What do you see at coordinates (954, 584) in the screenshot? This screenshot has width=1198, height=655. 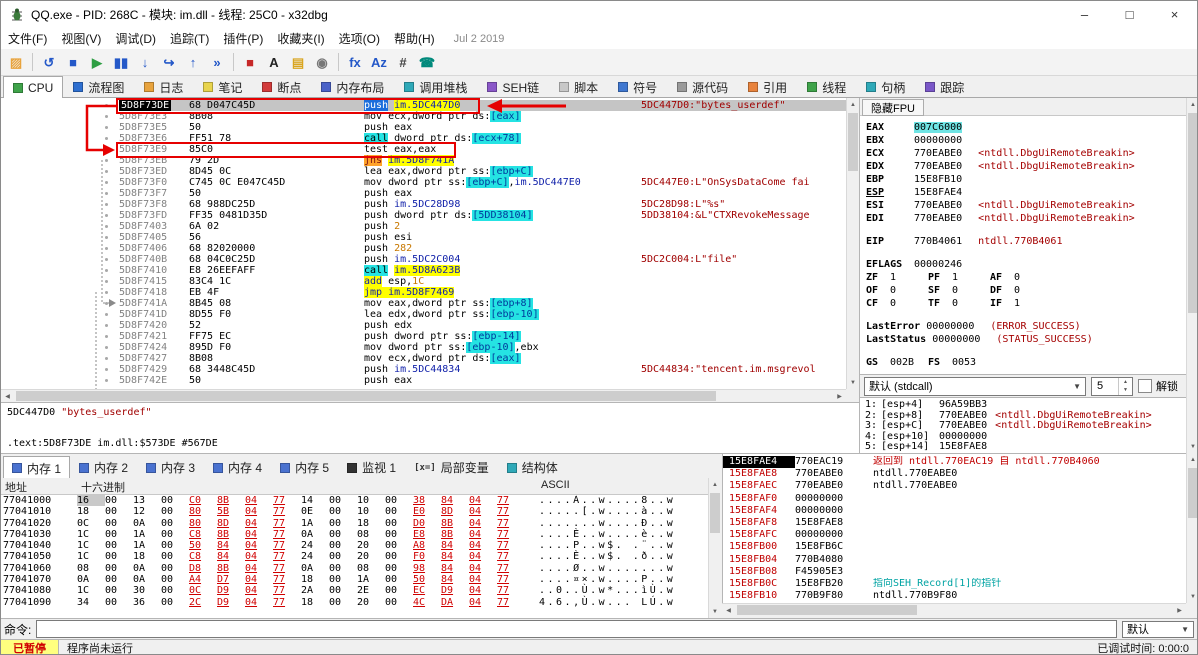 I see `stack-row: 15E8FB0C 15E8FB20 指向SEH_Record[1]的指针` at bounding box center [954, 584].